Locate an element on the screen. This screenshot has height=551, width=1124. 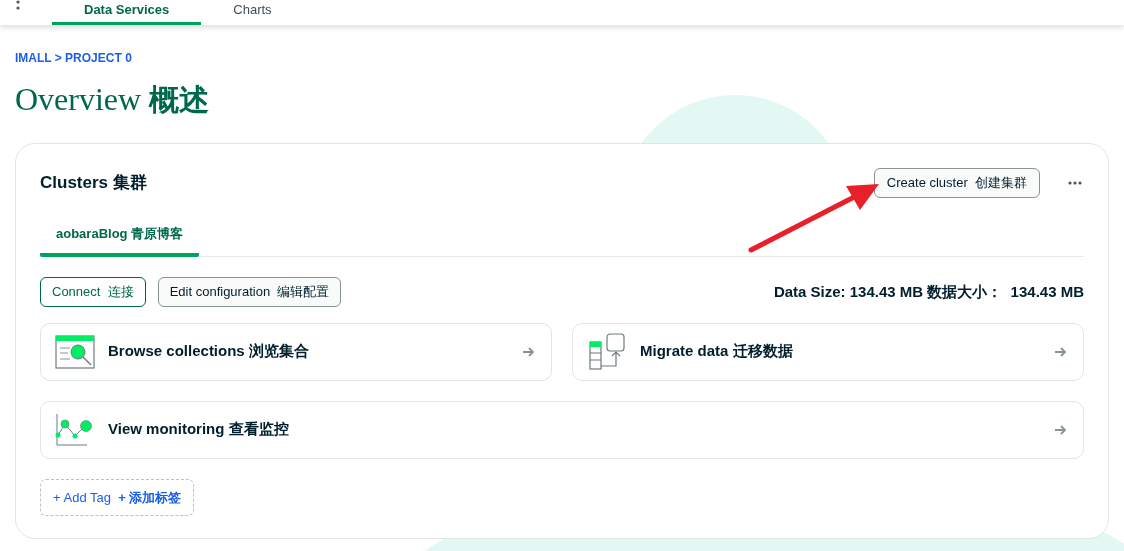
action-button: Edit configuration 编辑配置 is located at coordinates (249, 292).